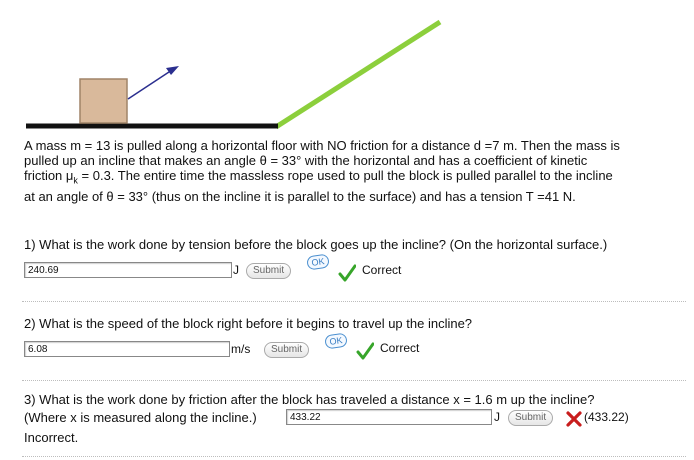 Image resolution: width=694 pixels, height=460 pixels. What do you see at coordinates (140, 417) in the screenshot?
I see `question-3-text-line-2: (Where x is measured along the incline.)` at bounding box center [140, 417].